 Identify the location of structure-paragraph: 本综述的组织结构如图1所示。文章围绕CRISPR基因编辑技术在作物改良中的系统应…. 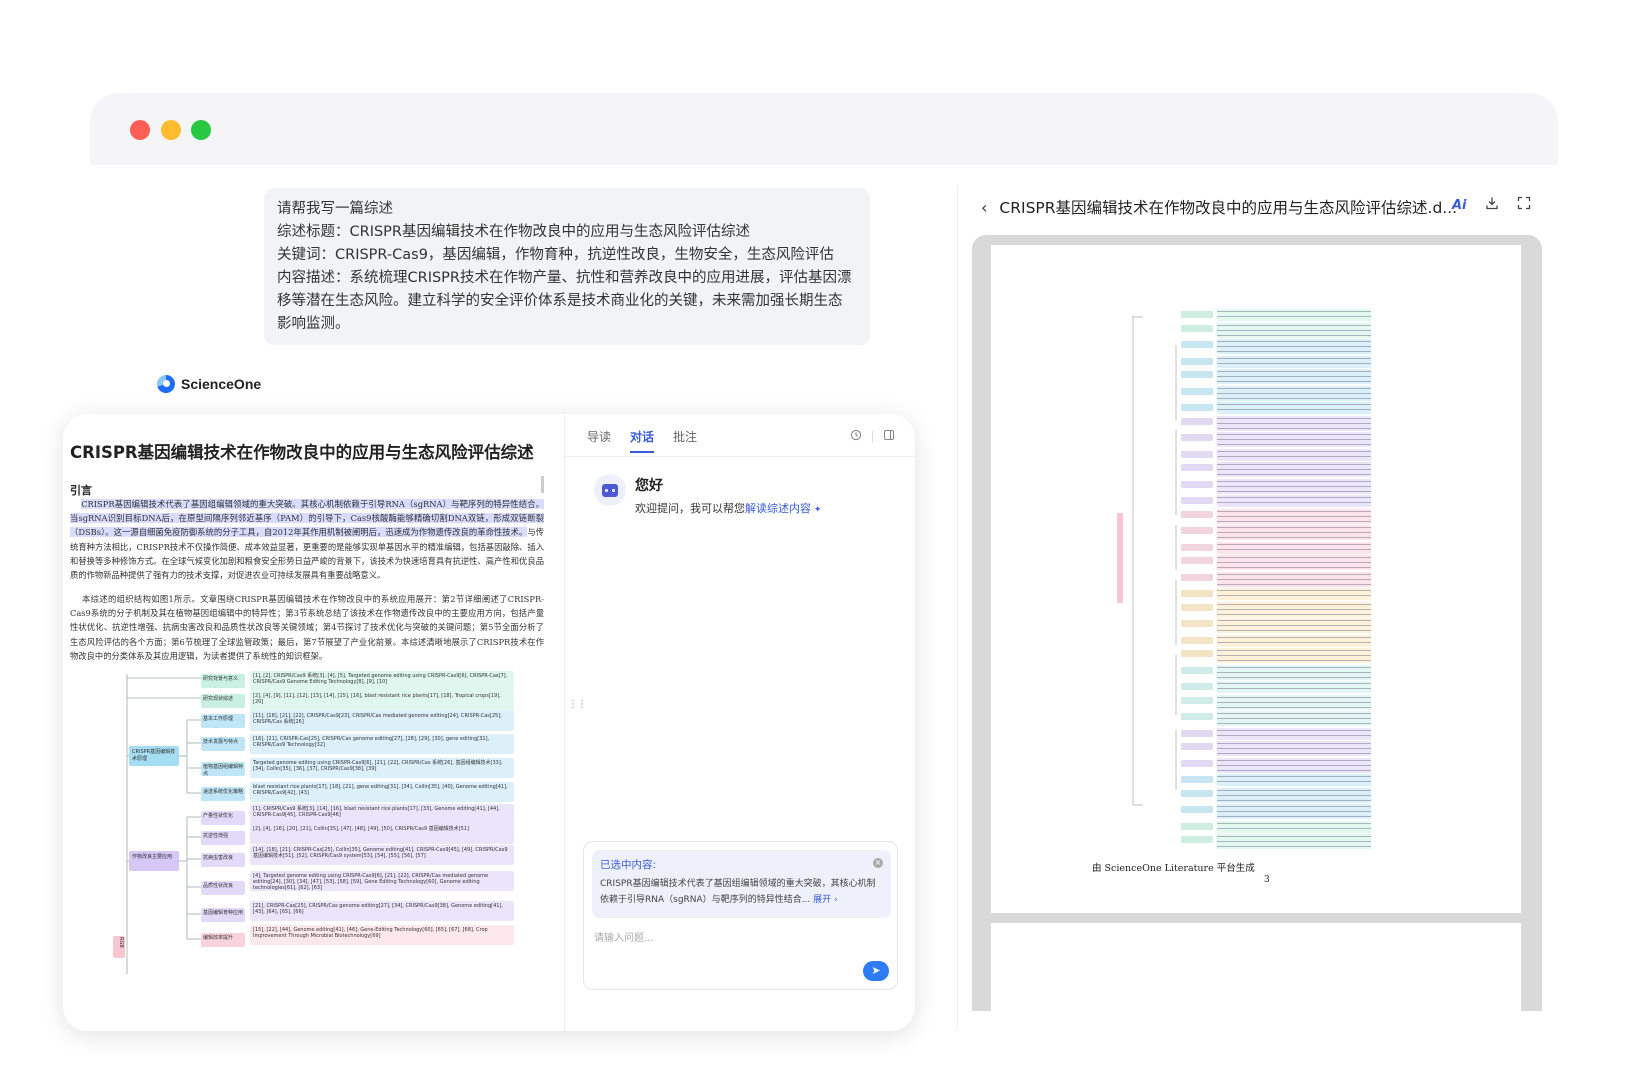
(307, 627).